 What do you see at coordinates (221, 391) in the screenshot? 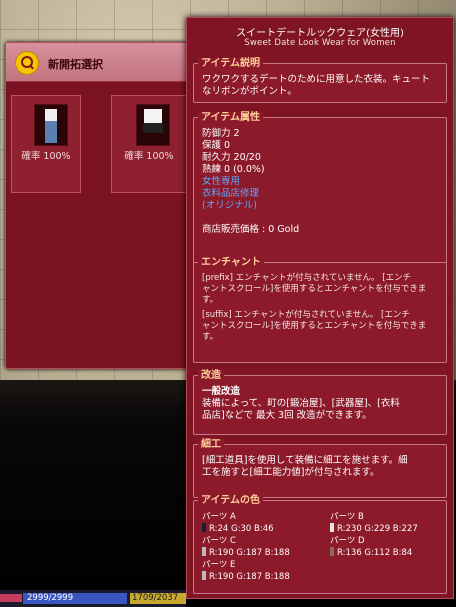
I see `modify-heading: 一般改造` at bounding box center [221, 391].